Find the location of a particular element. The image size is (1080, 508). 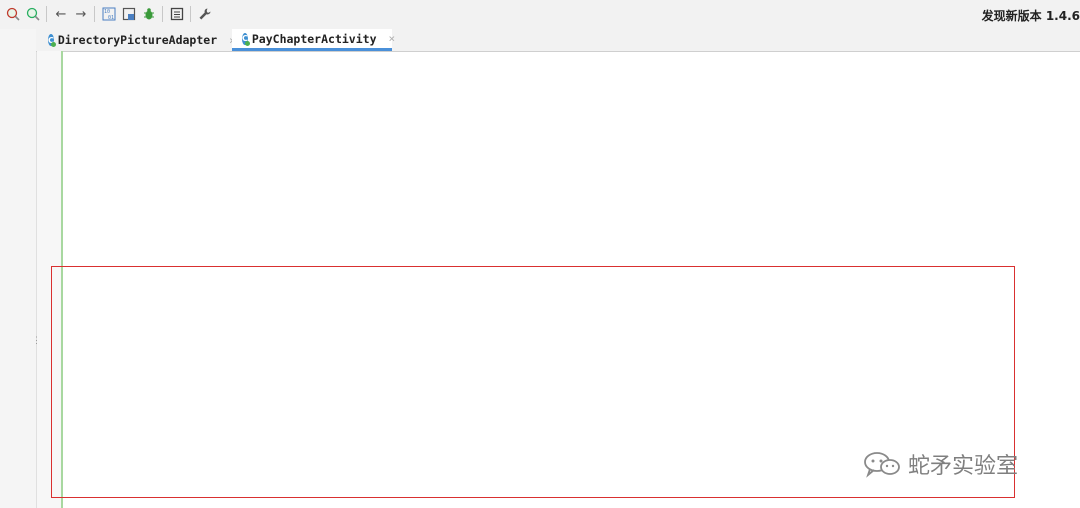

code-token: (isHasReadPay) { is located at coordinates (183, 332).